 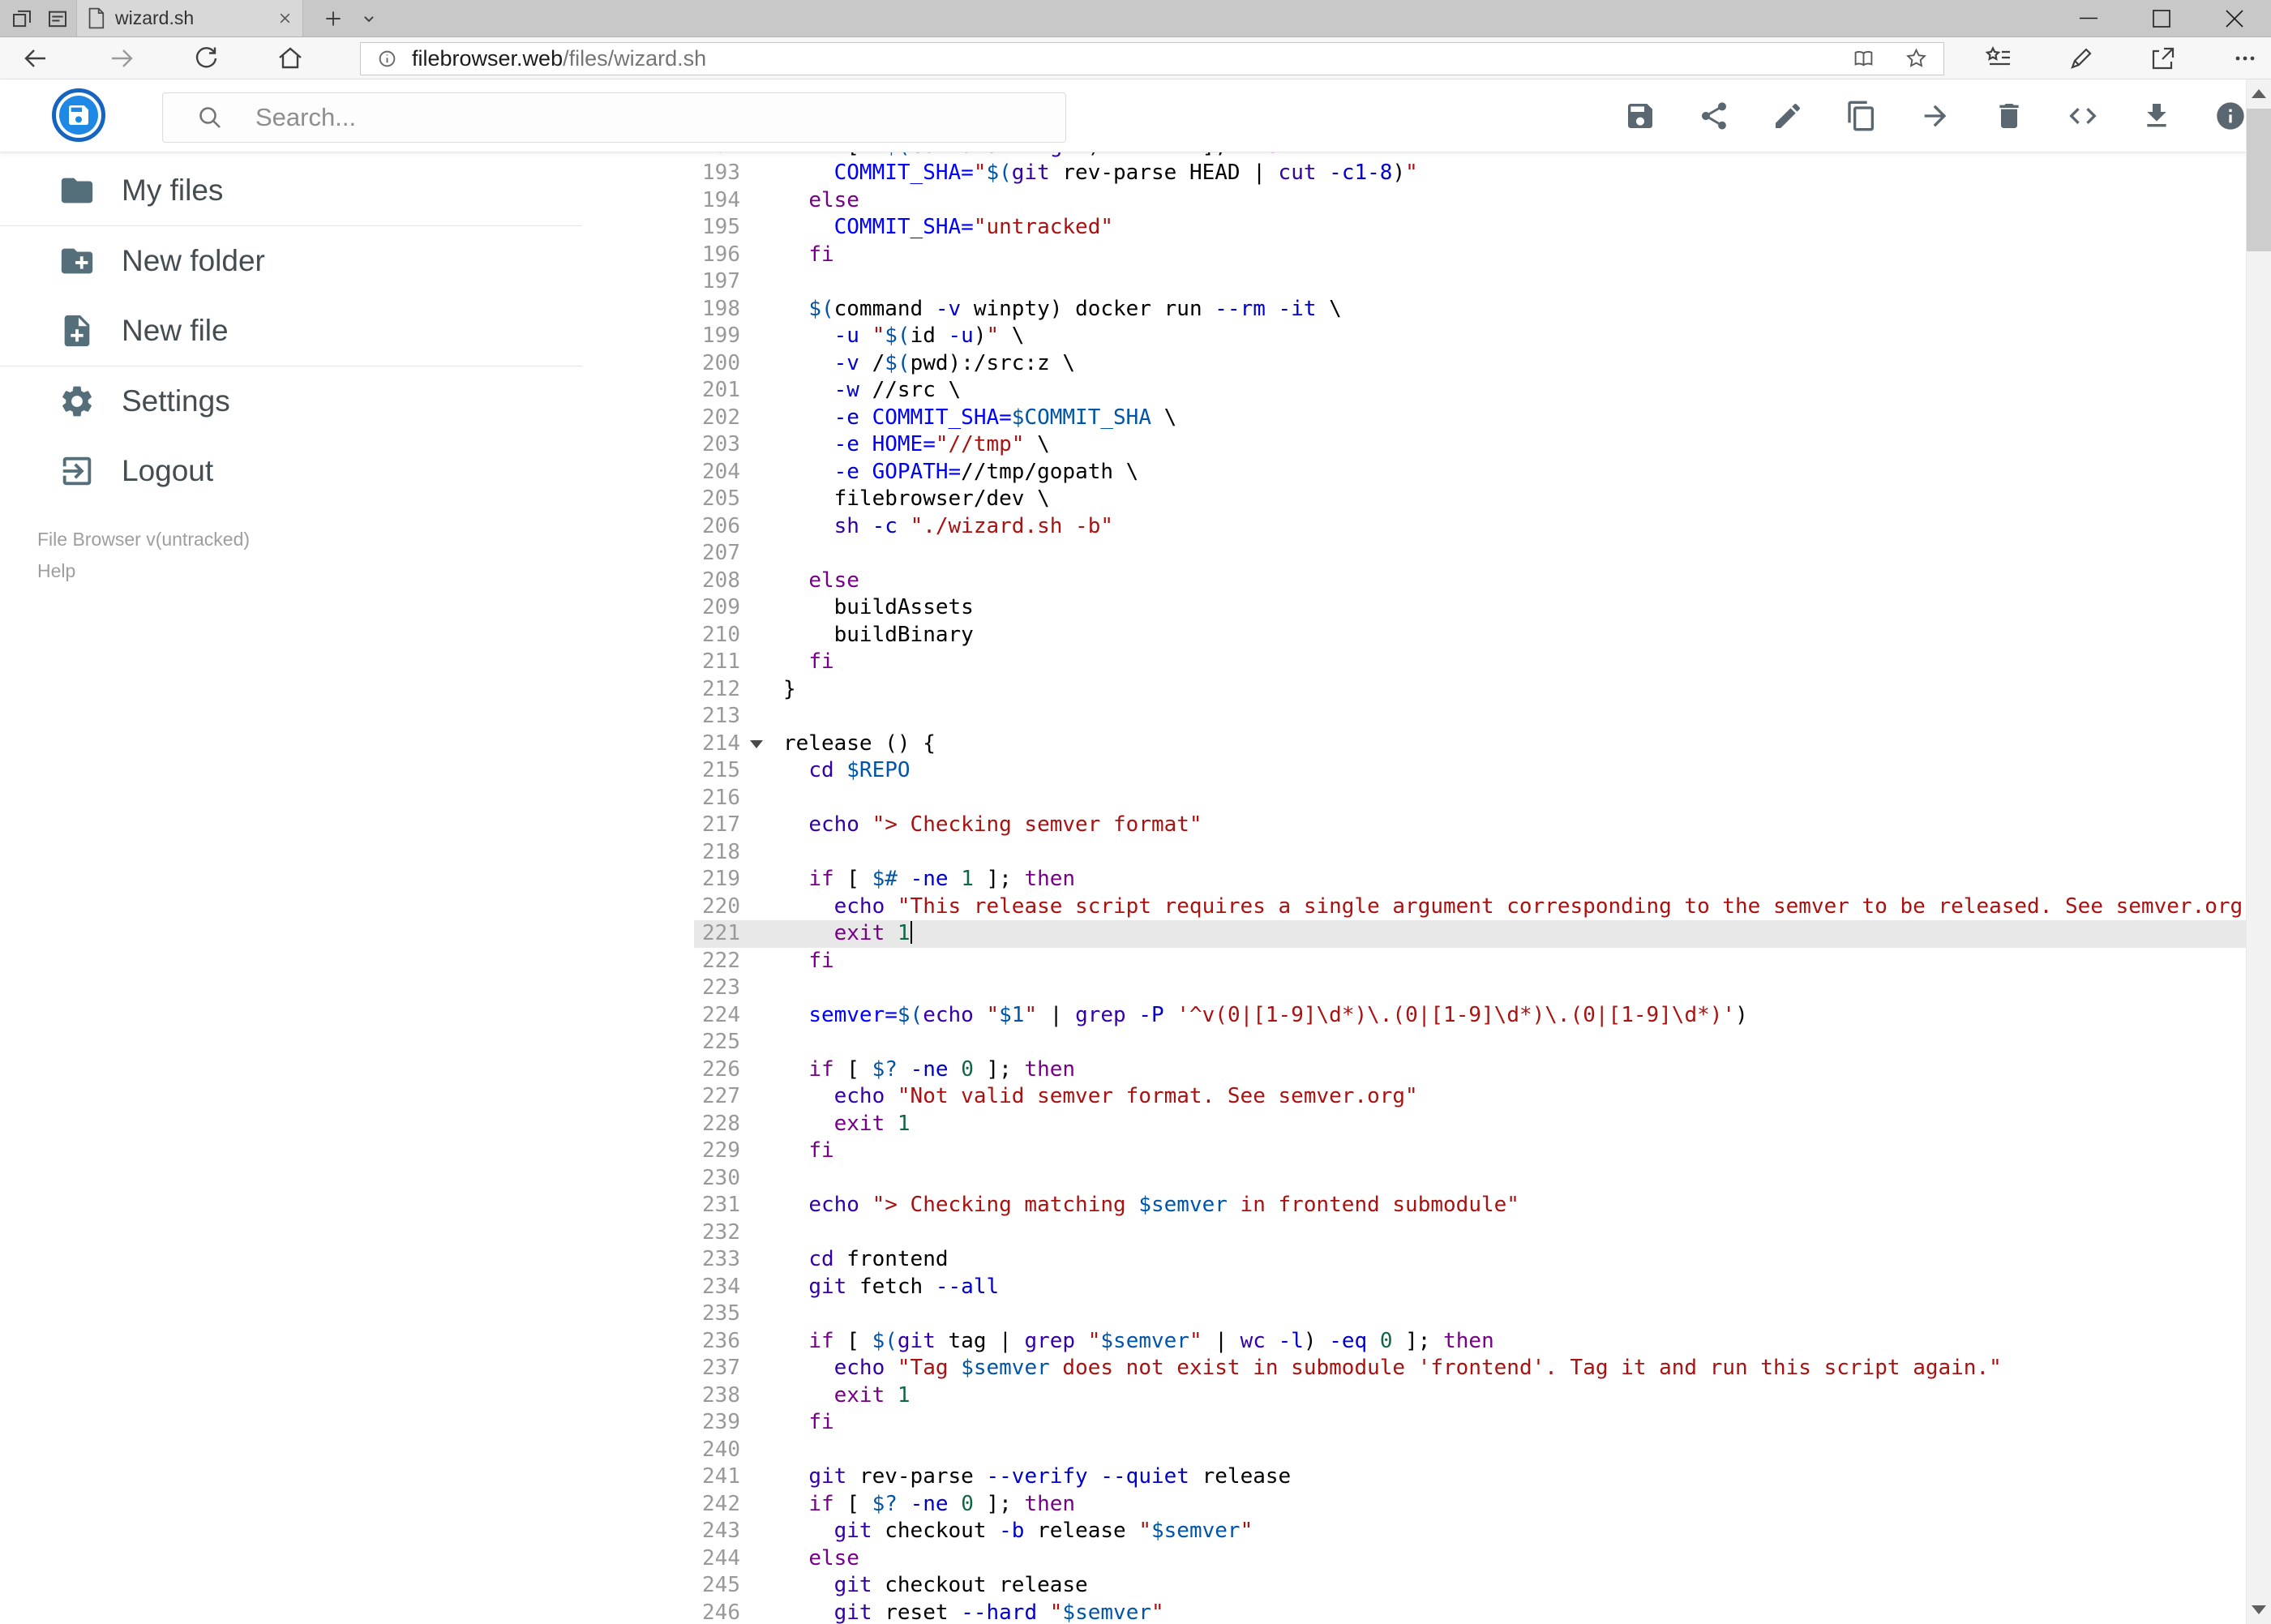 I want to click on tab-close-icon, so click(x=285, y=18).